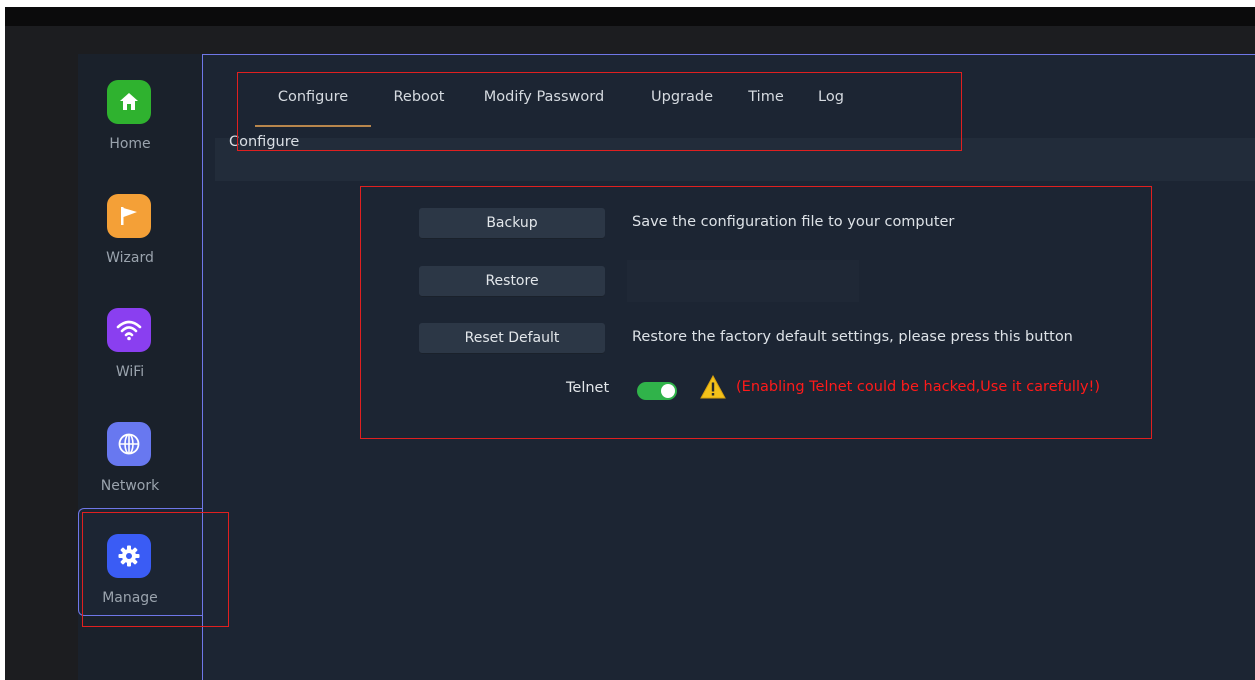 Image resolution: width=1255 pixels, height=680 pixels. I want to click on sidebar-item-label: Manage, so click(130, 598).